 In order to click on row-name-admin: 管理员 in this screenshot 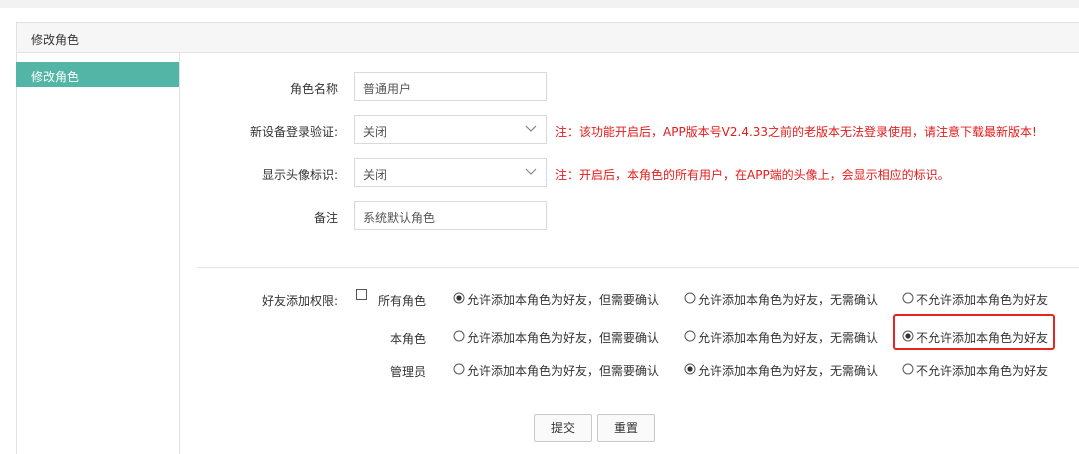, I will do `click(407, 372)`.